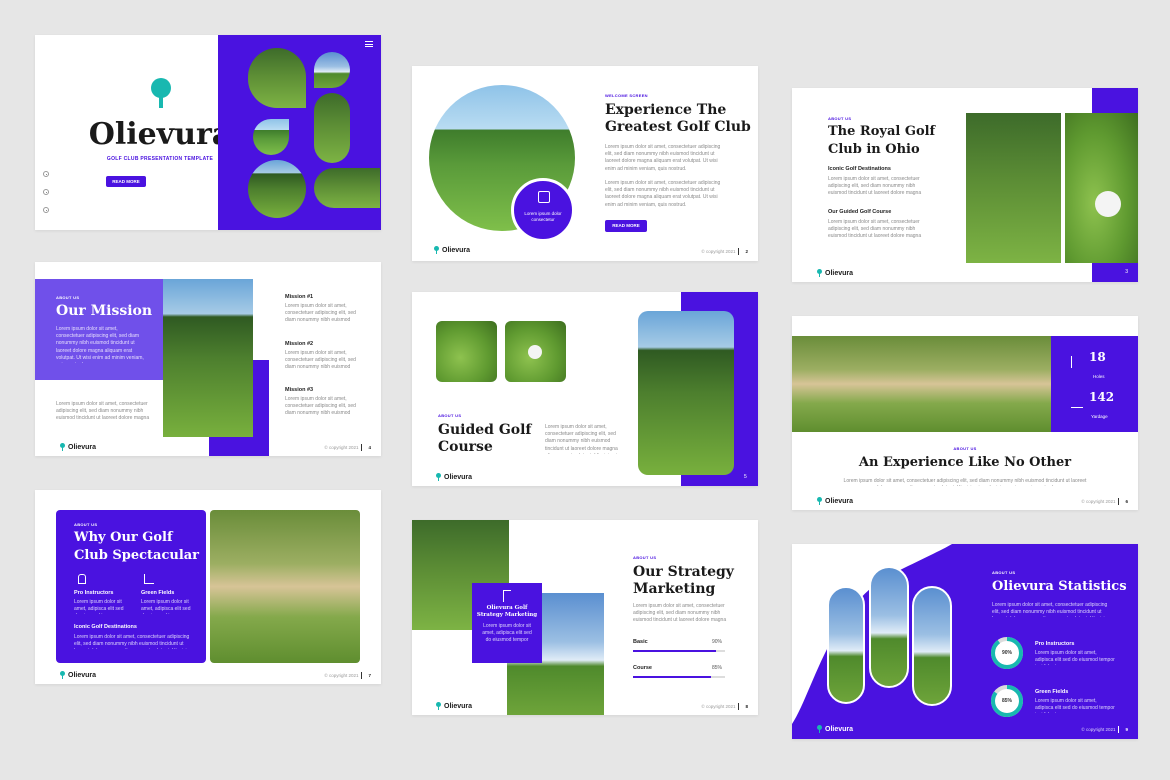 Image resolution: width=1170 pixels, height=780 pixels. I want to click on photo-bunker-landscape, so click(921, 384).